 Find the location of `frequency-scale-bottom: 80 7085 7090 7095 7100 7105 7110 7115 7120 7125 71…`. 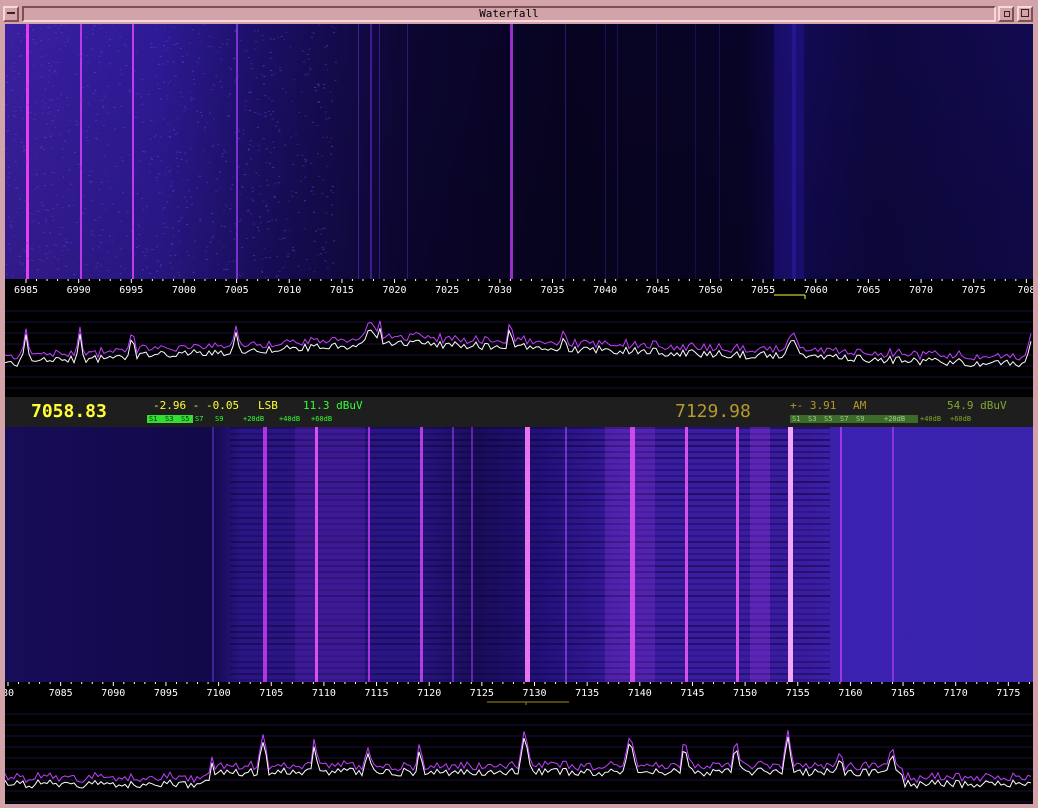

frequency-scale-bottom: 80 7085 7090 7095 7100 7105 7110 7115 7120 7125 71… is located at coordinates (519, 694).